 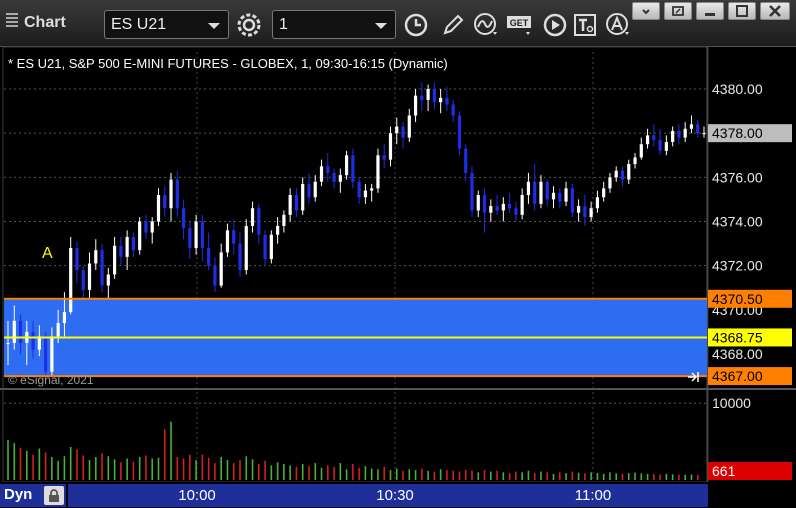 What do you see at coordinates (737, 337) in the screenshot?
I see `svg-text: 4368.75` at bounding box center [737, 337].